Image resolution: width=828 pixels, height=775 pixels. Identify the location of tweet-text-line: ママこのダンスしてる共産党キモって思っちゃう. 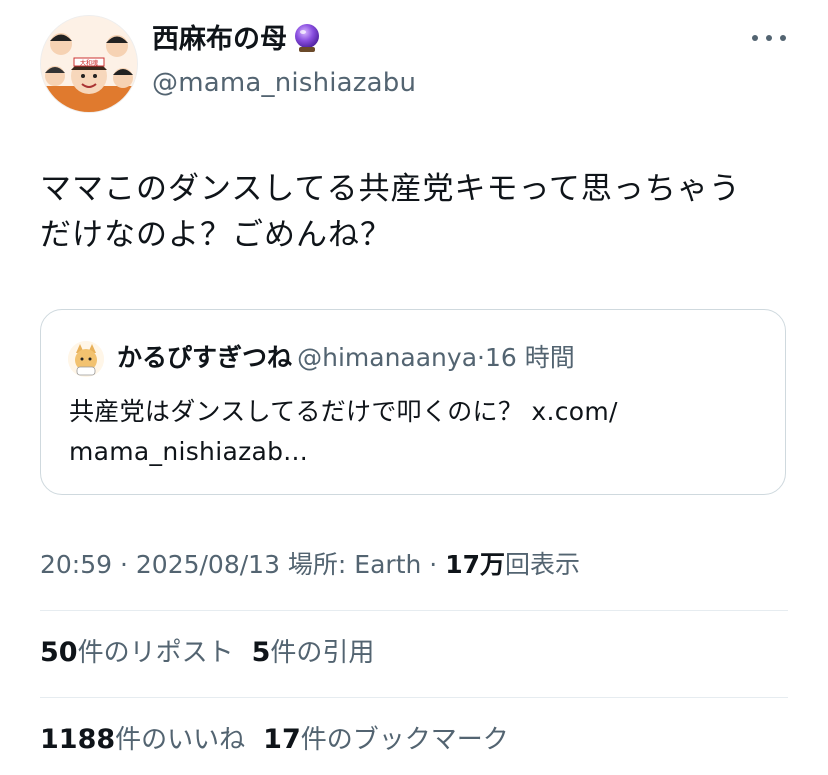
(390, 189).